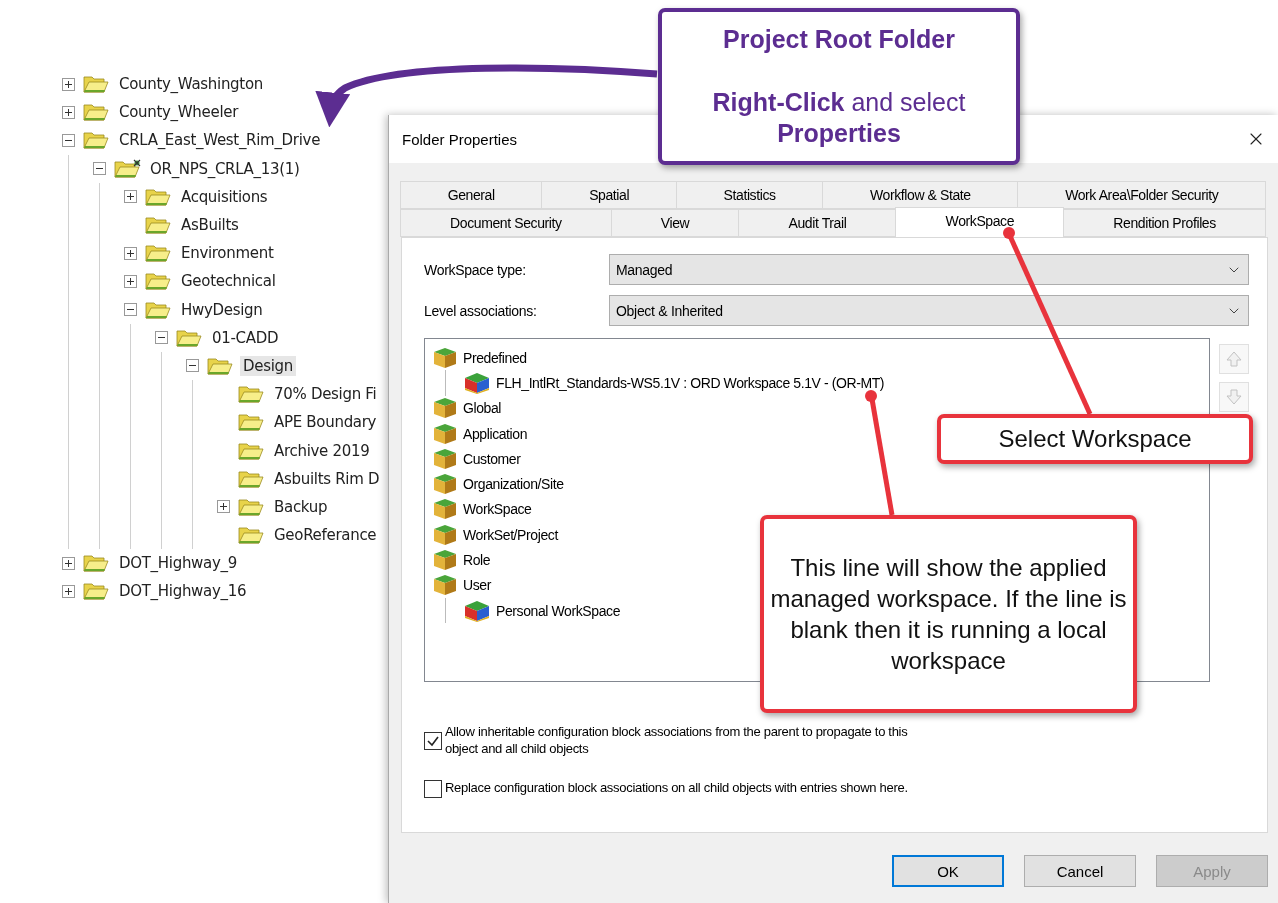  What do you see at coordinates (510, 534) in the screenshot?
I see `configuration-entry: WorkSet/Project` at bounding box center [510, 534].